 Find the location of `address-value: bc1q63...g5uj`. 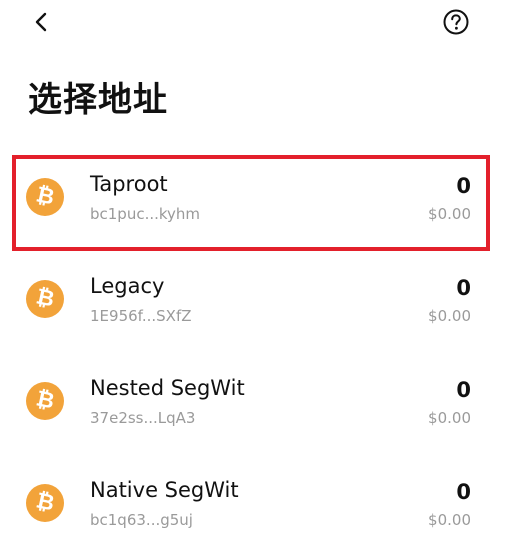

address-value: bc1q63...g5uj is located at coordinates (141, 520).